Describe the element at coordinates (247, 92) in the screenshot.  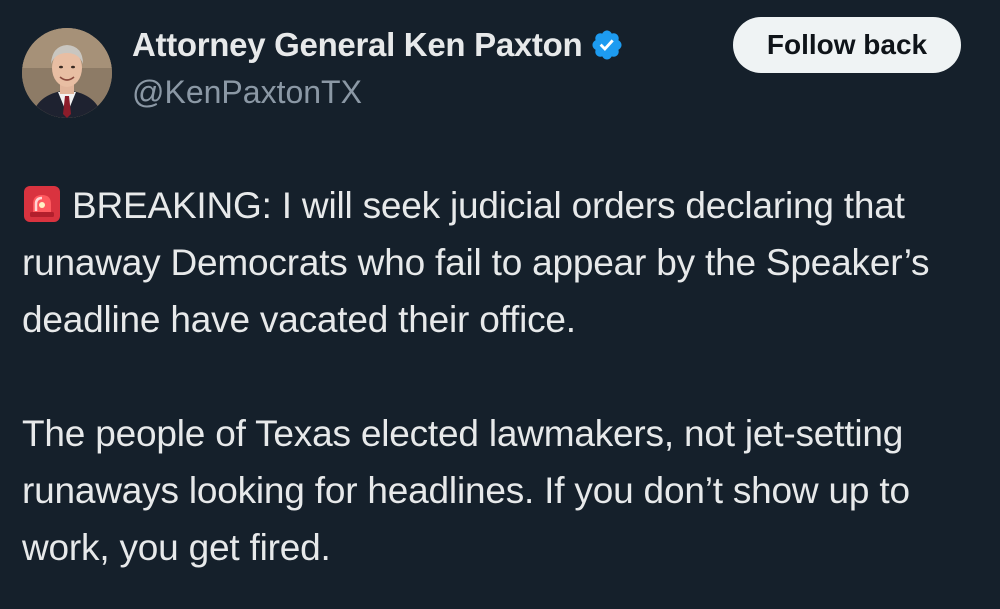
I see `author-handle: @KenPaxtonTX` at that location.